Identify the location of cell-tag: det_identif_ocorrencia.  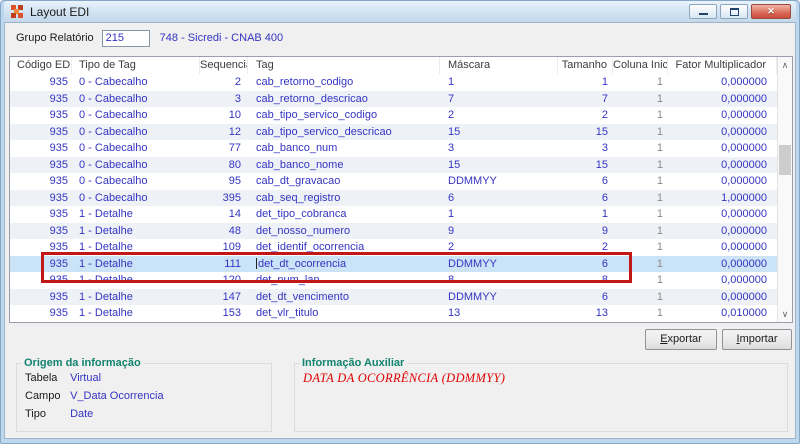
(310, 247).